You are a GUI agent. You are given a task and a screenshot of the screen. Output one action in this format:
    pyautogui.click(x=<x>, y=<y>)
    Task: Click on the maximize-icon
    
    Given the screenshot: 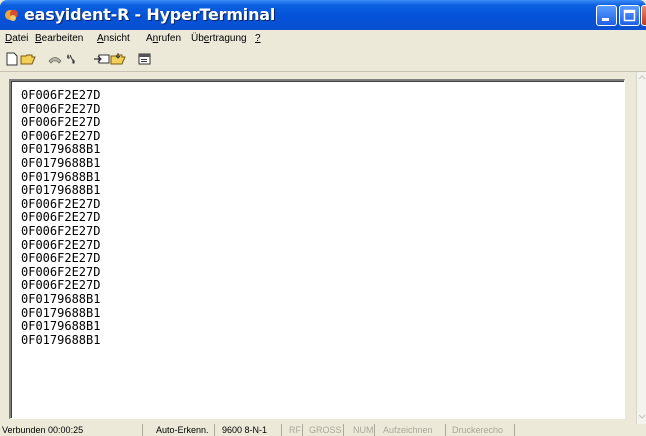 What is the action you would take?
    pyautogui.click(x=629, y=15)
    